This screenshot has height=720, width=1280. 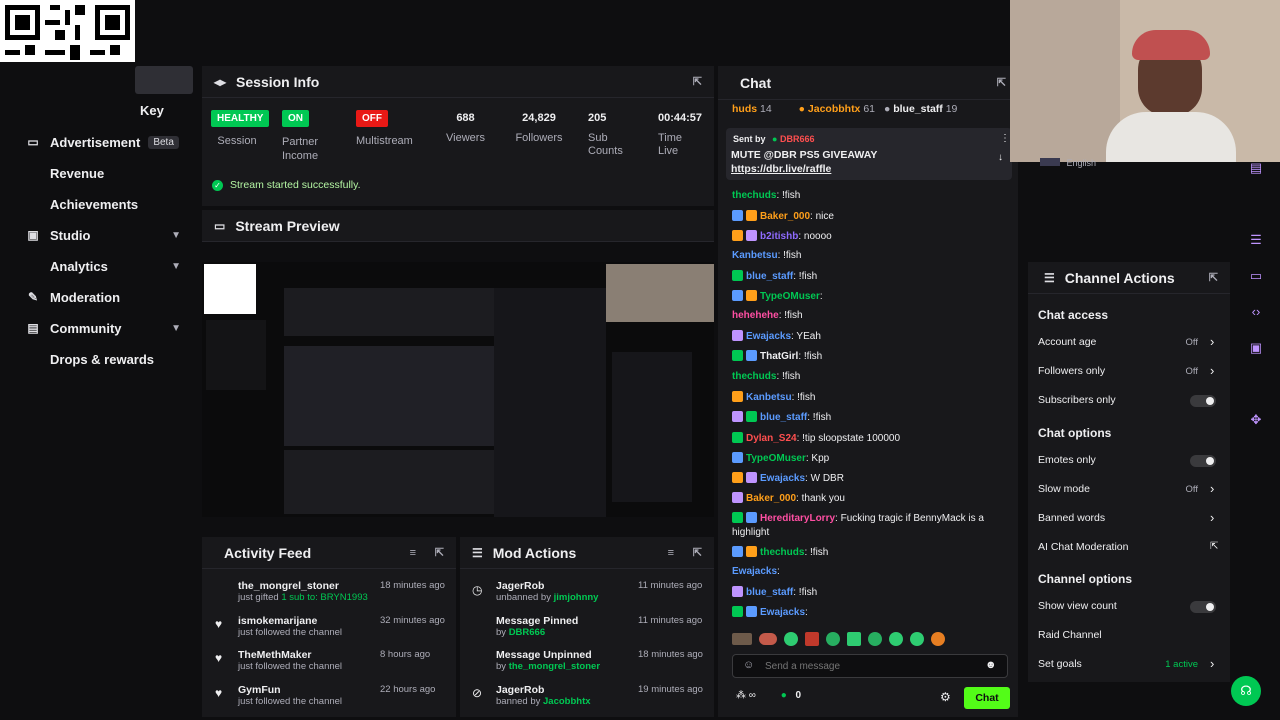 I want to click on chat-message: ThatGirl: !fish, so click(x=874, y=356).